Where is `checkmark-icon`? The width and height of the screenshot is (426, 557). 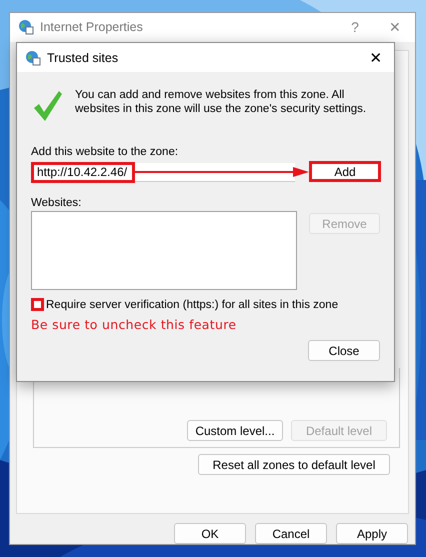
checkmark-icon is located at coordinates (48, 106).